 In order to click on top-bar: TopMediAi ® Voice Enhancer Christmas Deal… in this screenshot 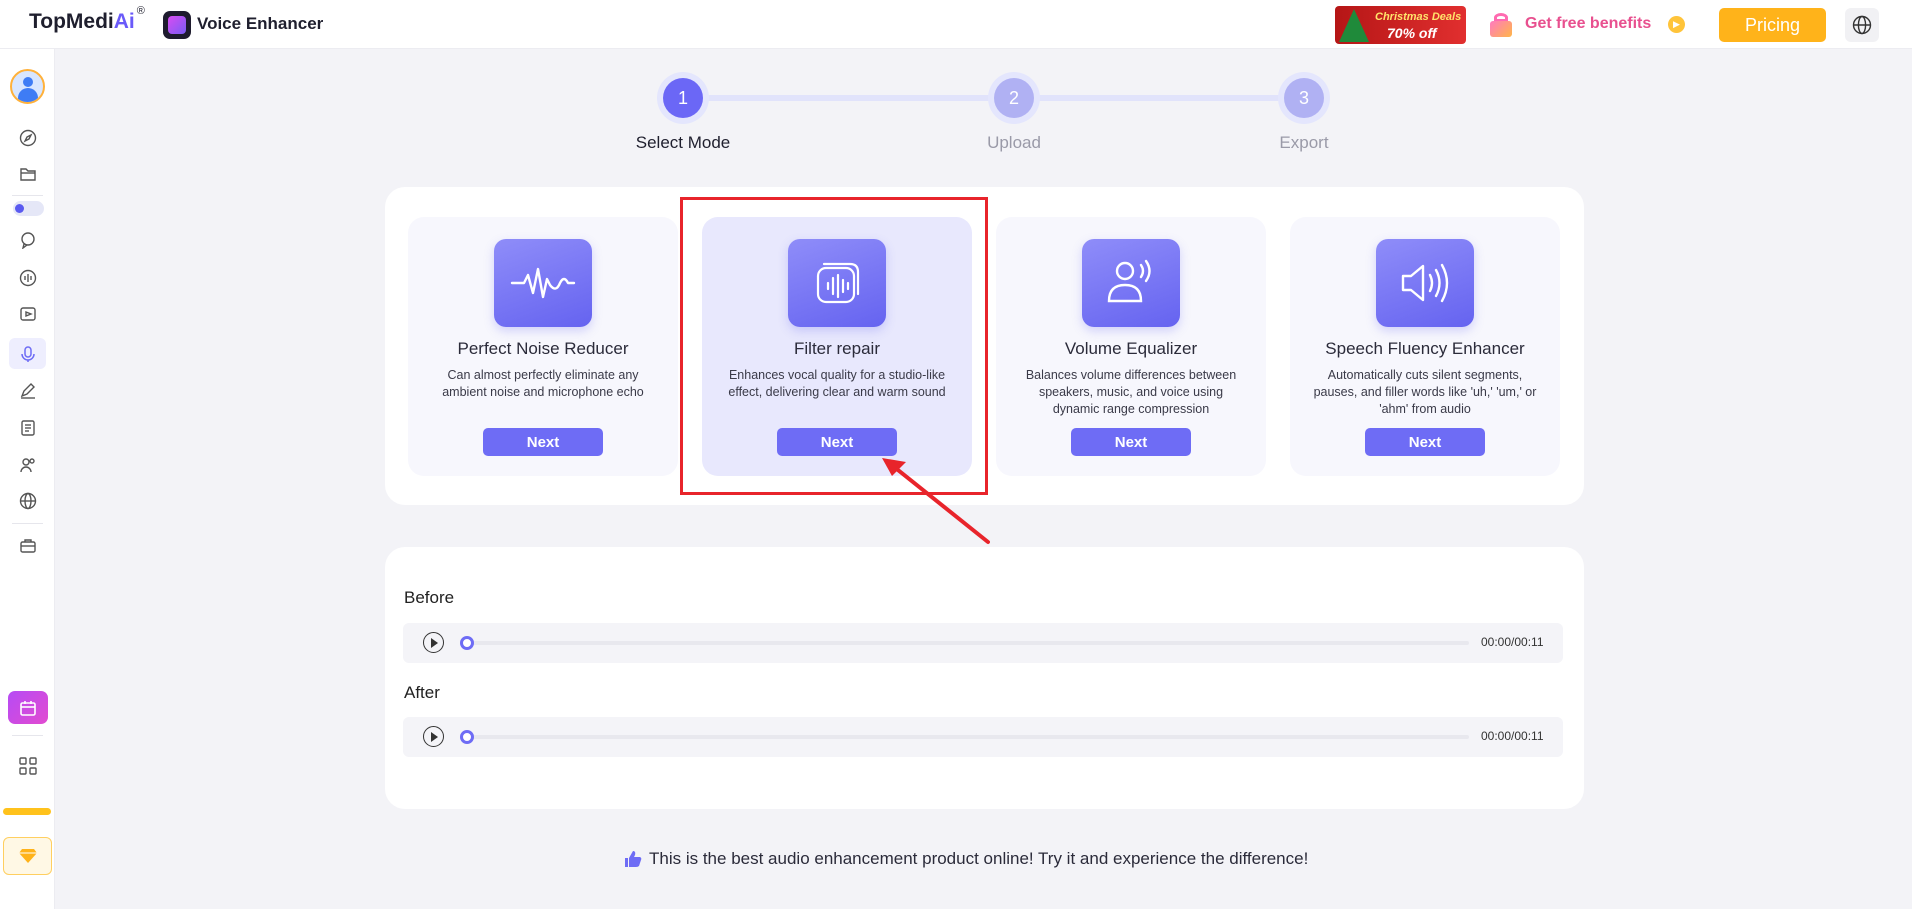, I will do `click(956, 24)`.